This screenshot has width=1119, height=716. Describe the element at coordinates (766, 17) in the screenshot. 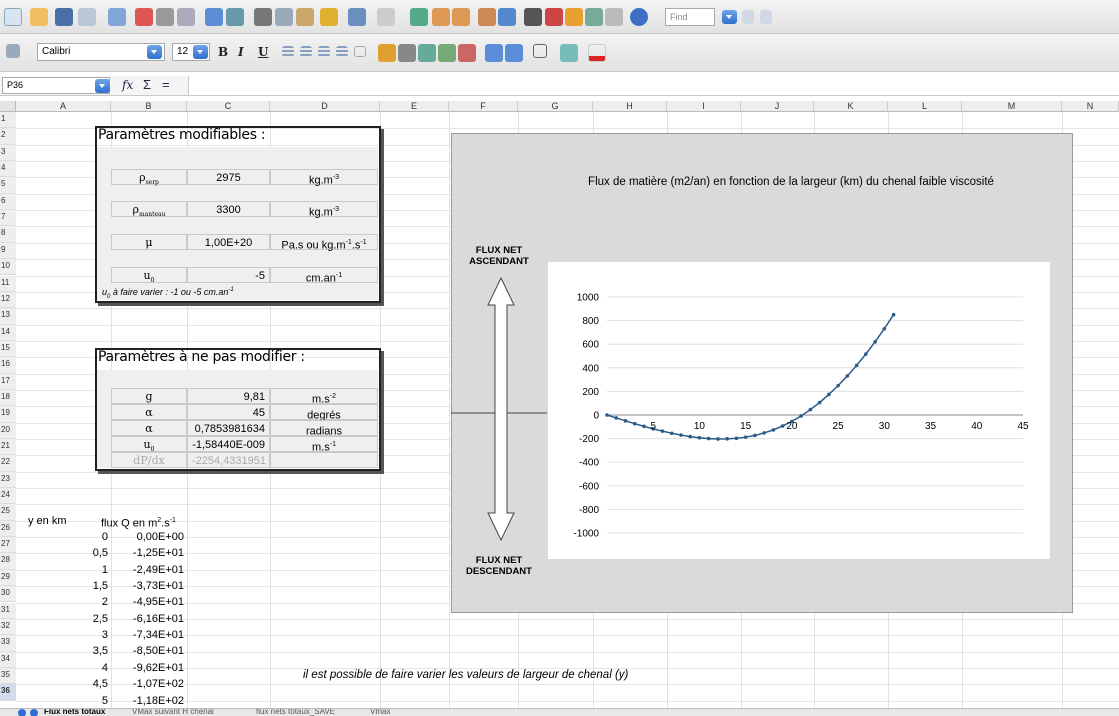

I see `find-previous-icon` at that location.